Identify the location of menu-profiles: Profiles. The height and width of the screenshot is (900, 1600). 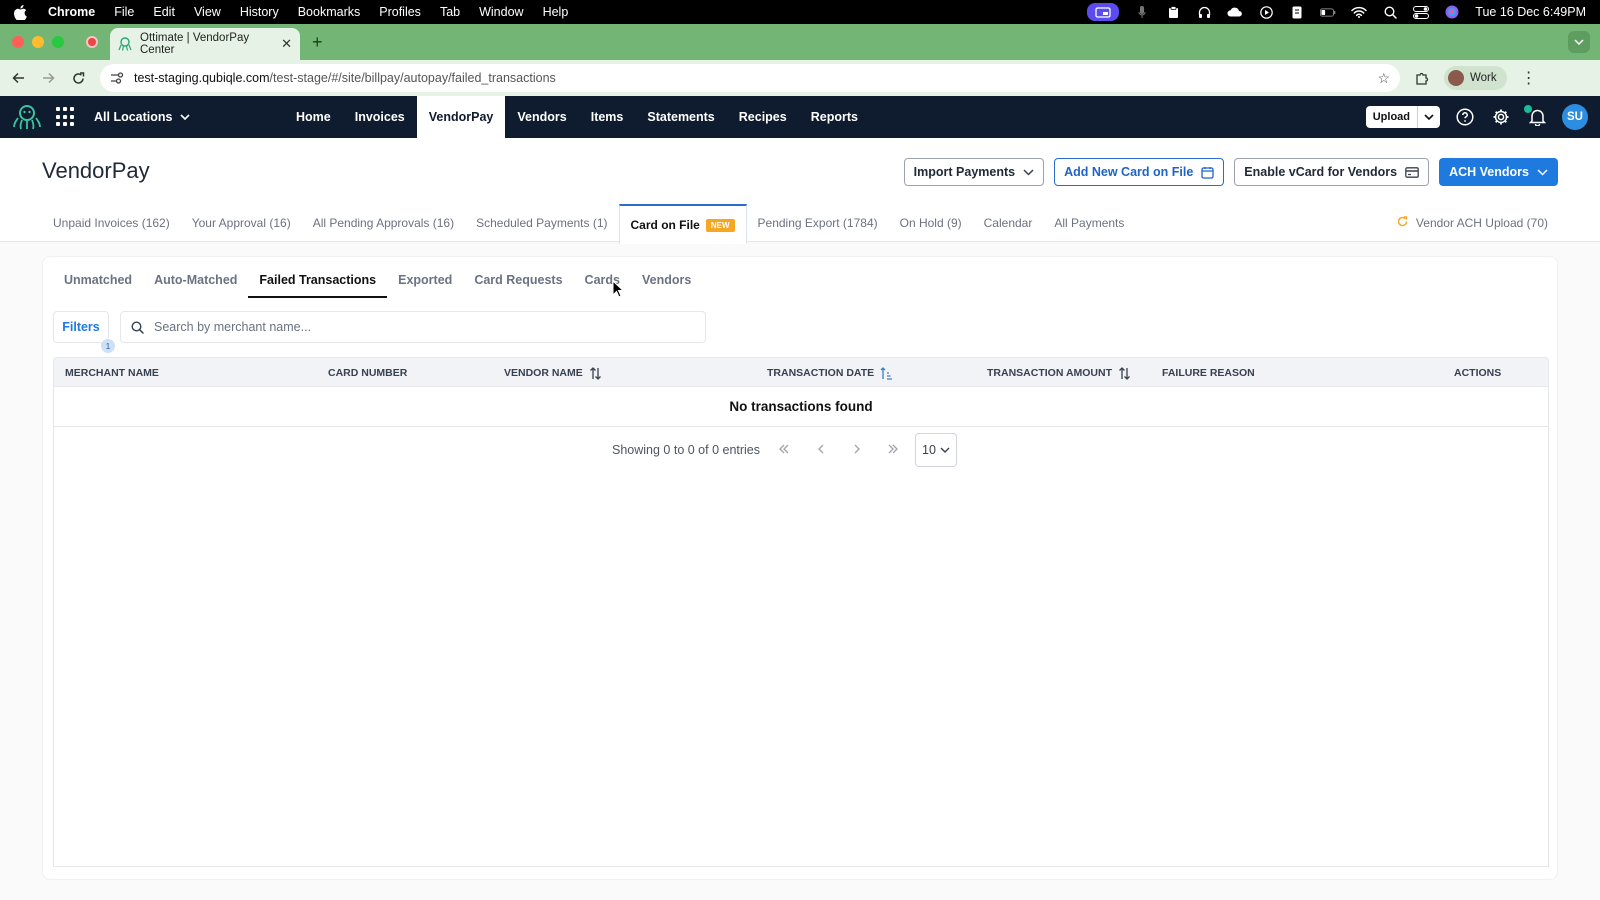
(400, 12).